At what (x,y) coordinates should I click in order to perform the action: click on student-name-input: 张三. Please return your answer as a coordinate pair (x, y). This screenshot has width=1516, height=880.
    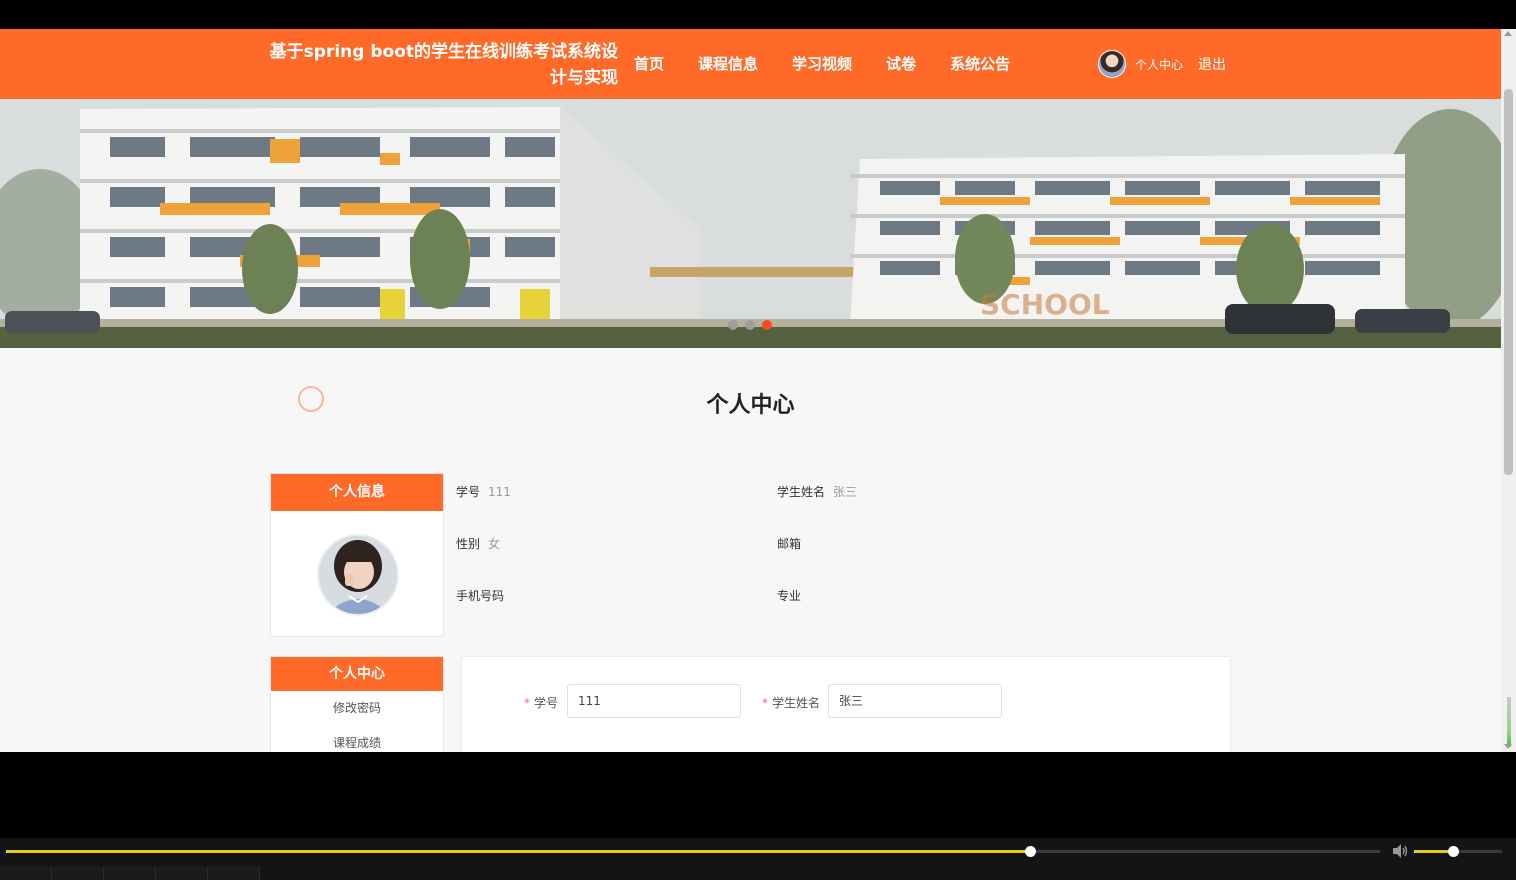
    Looking at the image, I should click on (915, 701).